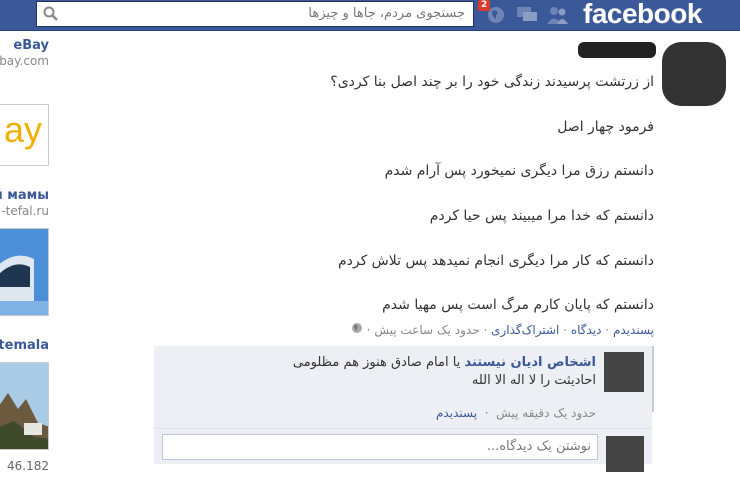 This screenshot has height=490, width=740. What do you see at coordinates (518, 305) in the screenshot?
I see `post-line: دانستم که پایان کارم مرگ است پس مهیا شدم` at bounding box center [518, 305].